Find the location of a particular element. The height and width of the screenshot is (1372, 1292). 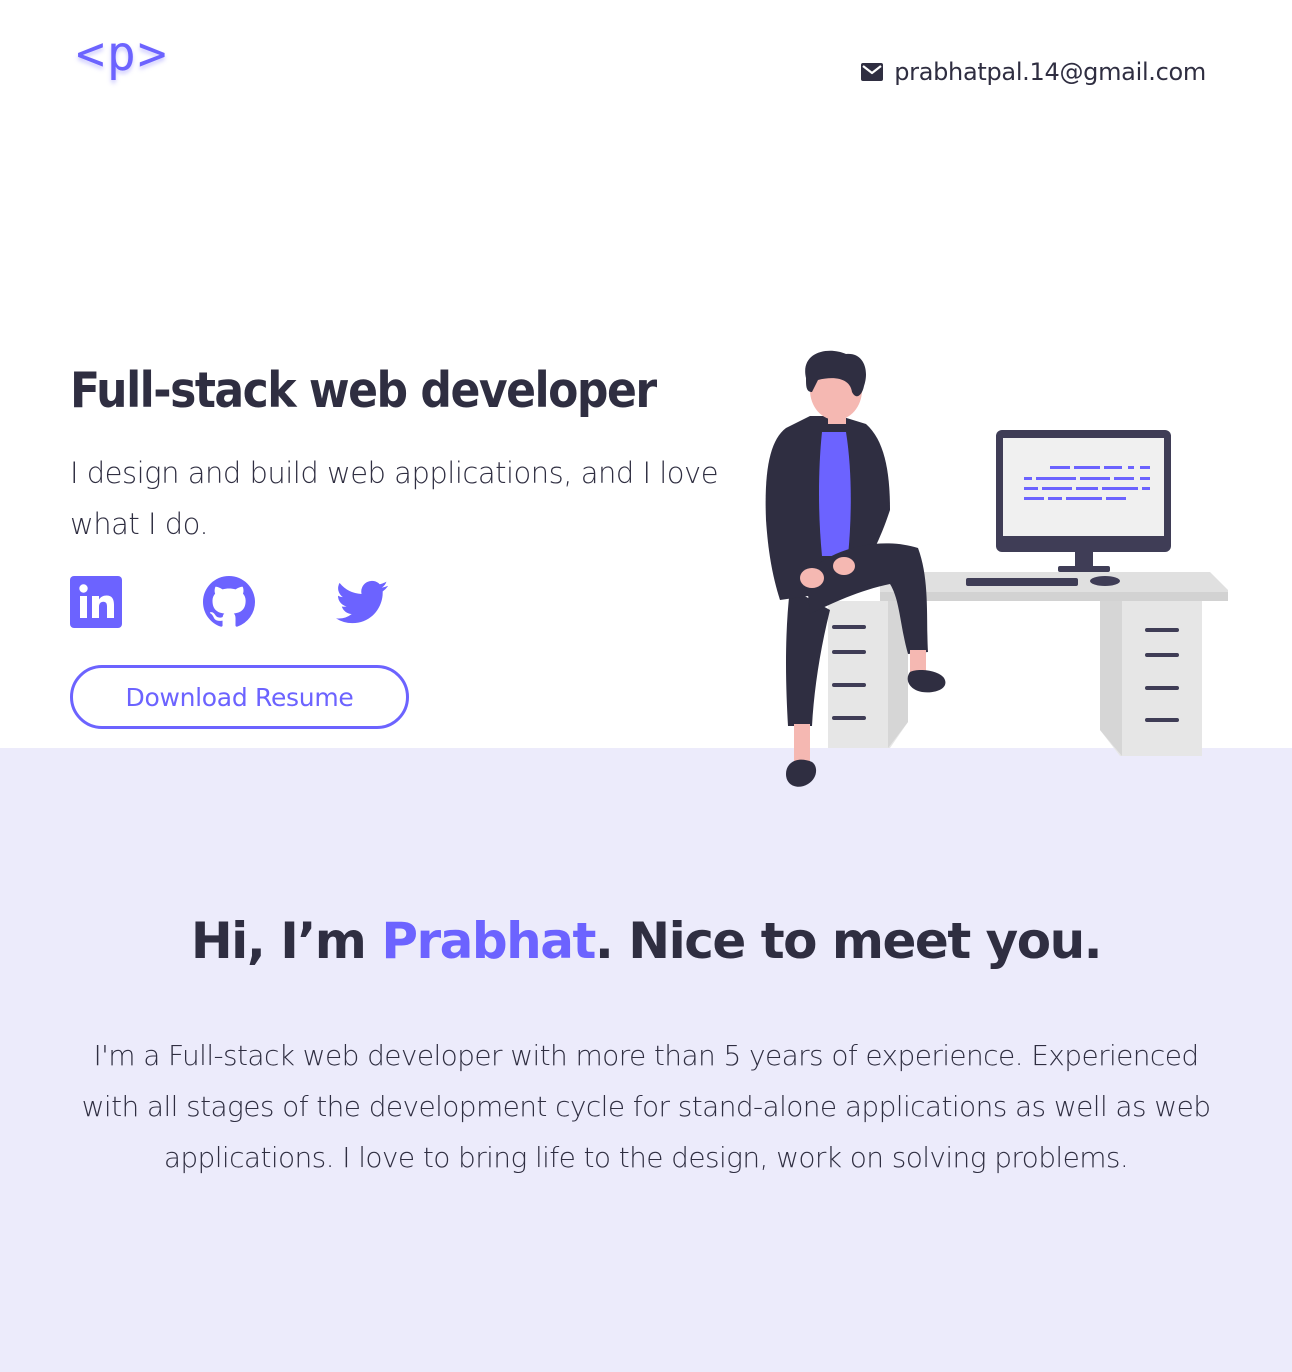

linkedin-icon is located at coordinates (96, 602).